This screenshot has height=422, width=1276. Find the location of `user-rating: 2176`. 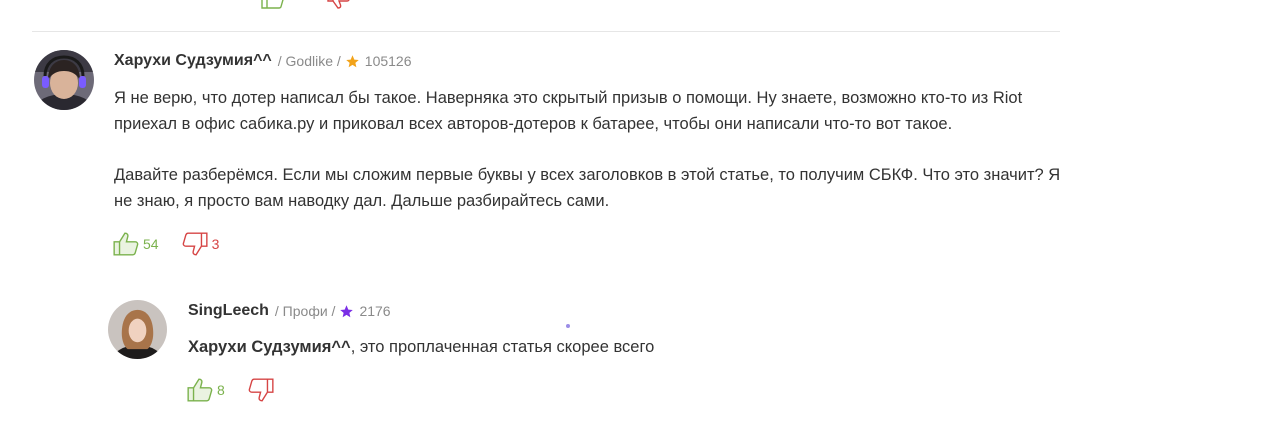

user-rating: 2176 is located at coordinates (375, 311).